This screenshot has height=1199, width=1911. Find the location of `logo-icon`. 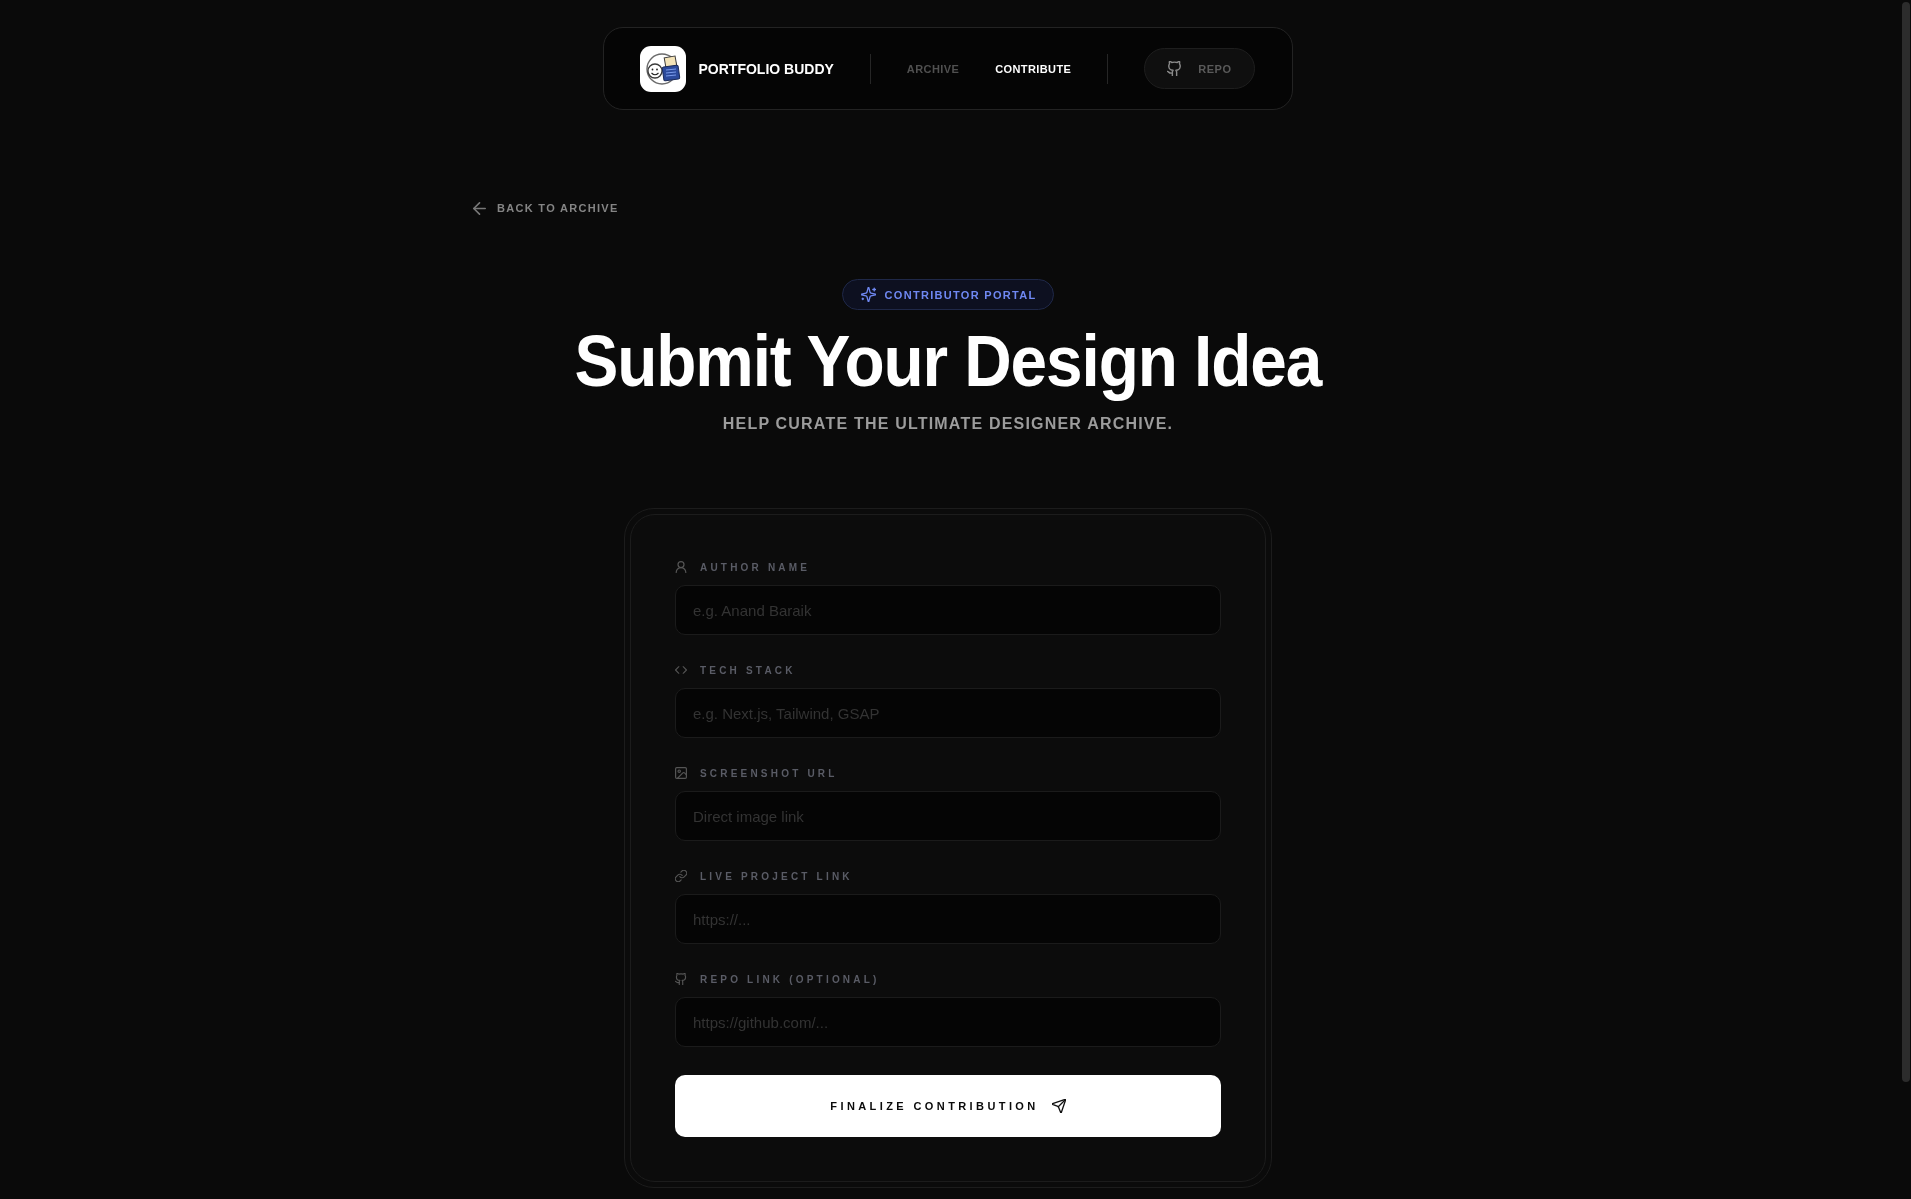

logo-icon is located at coordinates (662, 68).